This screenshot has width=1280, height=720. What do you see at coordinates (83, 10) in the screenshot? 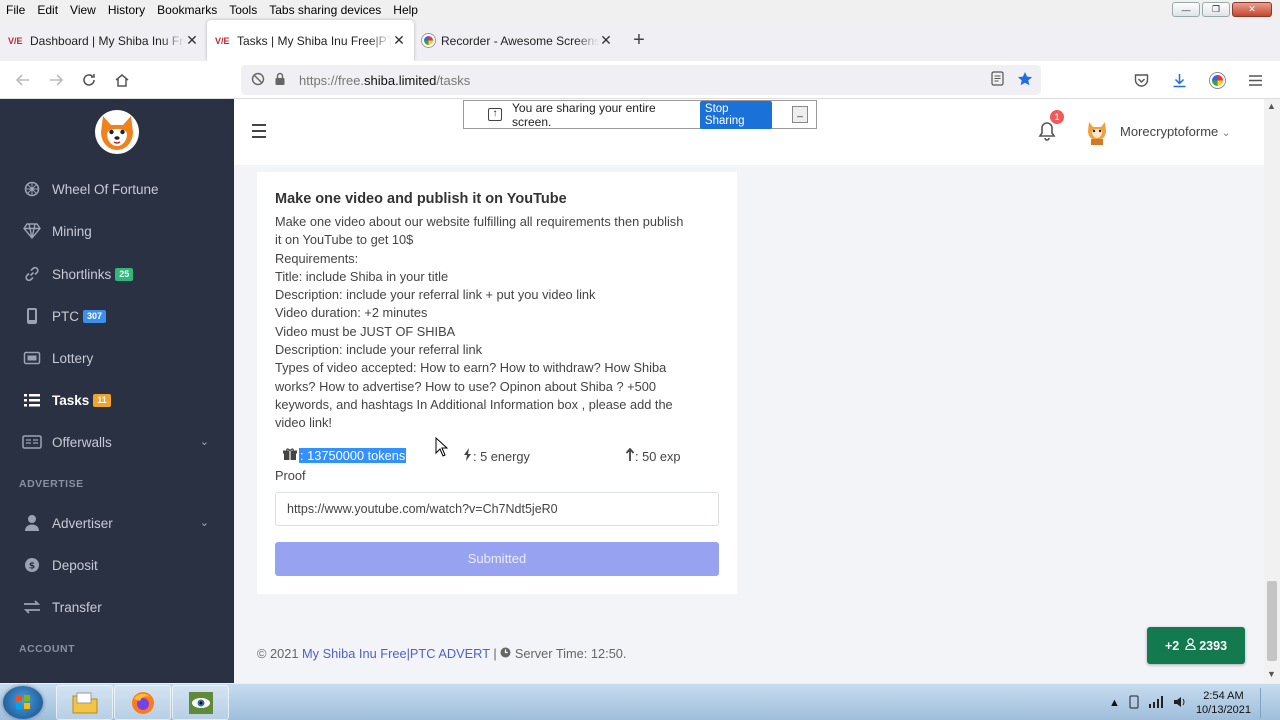
I see `menu-view: View` at bounding box center [83, 10].